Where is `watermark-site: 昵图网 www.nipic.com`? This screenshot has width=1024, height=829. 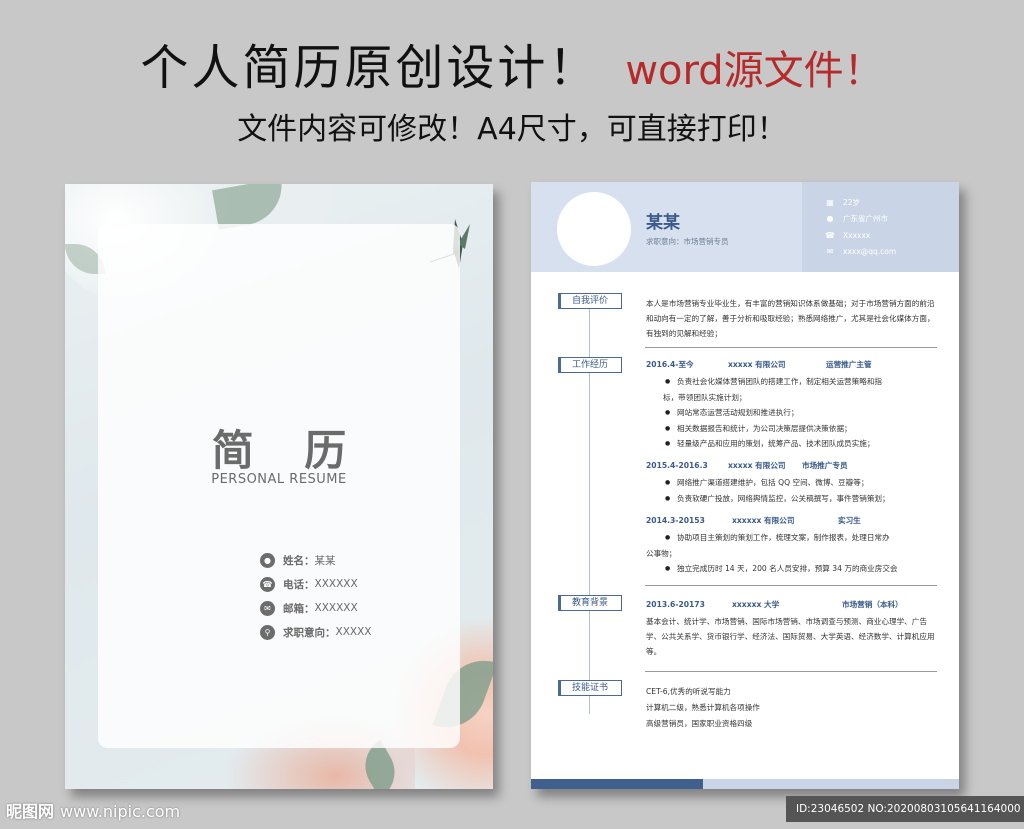 watermark-site: 昵图网 www.nipic.com is located at coordinates (93, 810).